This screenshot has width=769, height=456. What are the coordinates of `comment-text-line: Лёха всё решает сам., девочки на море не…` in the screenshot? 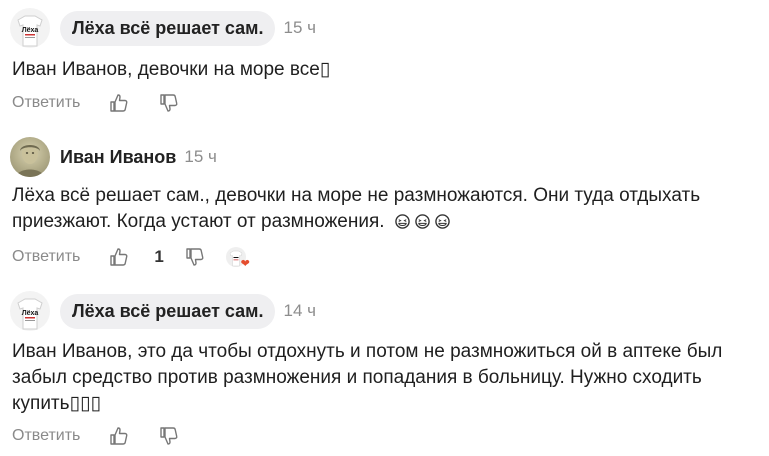 It's located at (356, 195).